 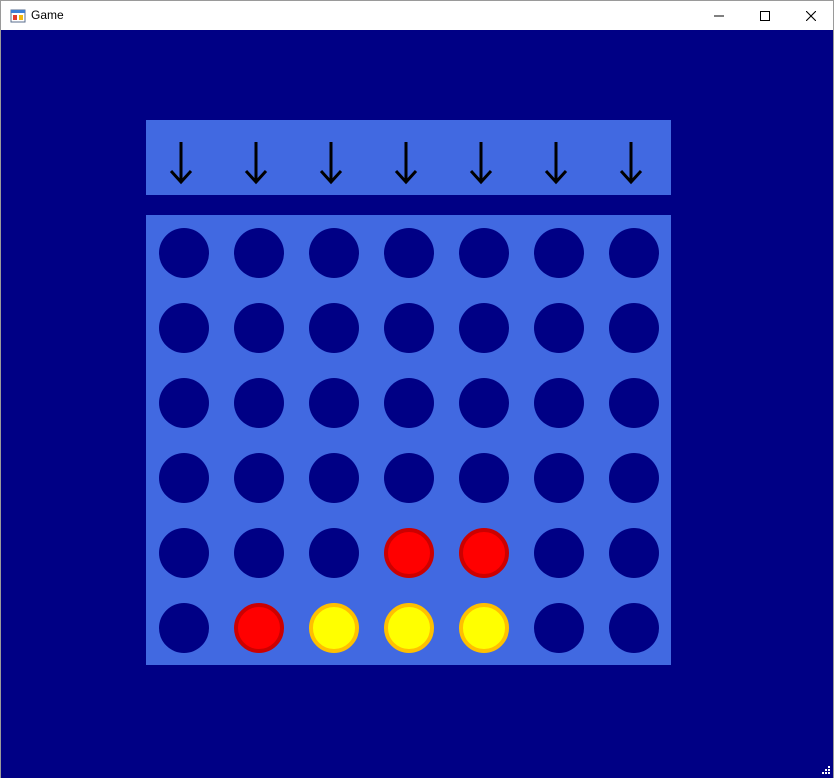 I want to click on drop-column-4-button, so click(x=408, y=157).